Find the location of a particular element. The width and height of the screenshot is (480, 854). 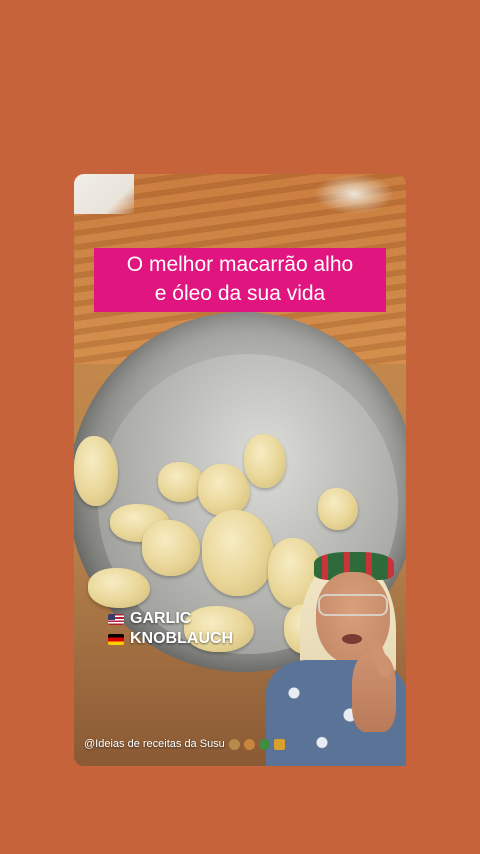

countertop-corner is located at coordinates (104, 194).